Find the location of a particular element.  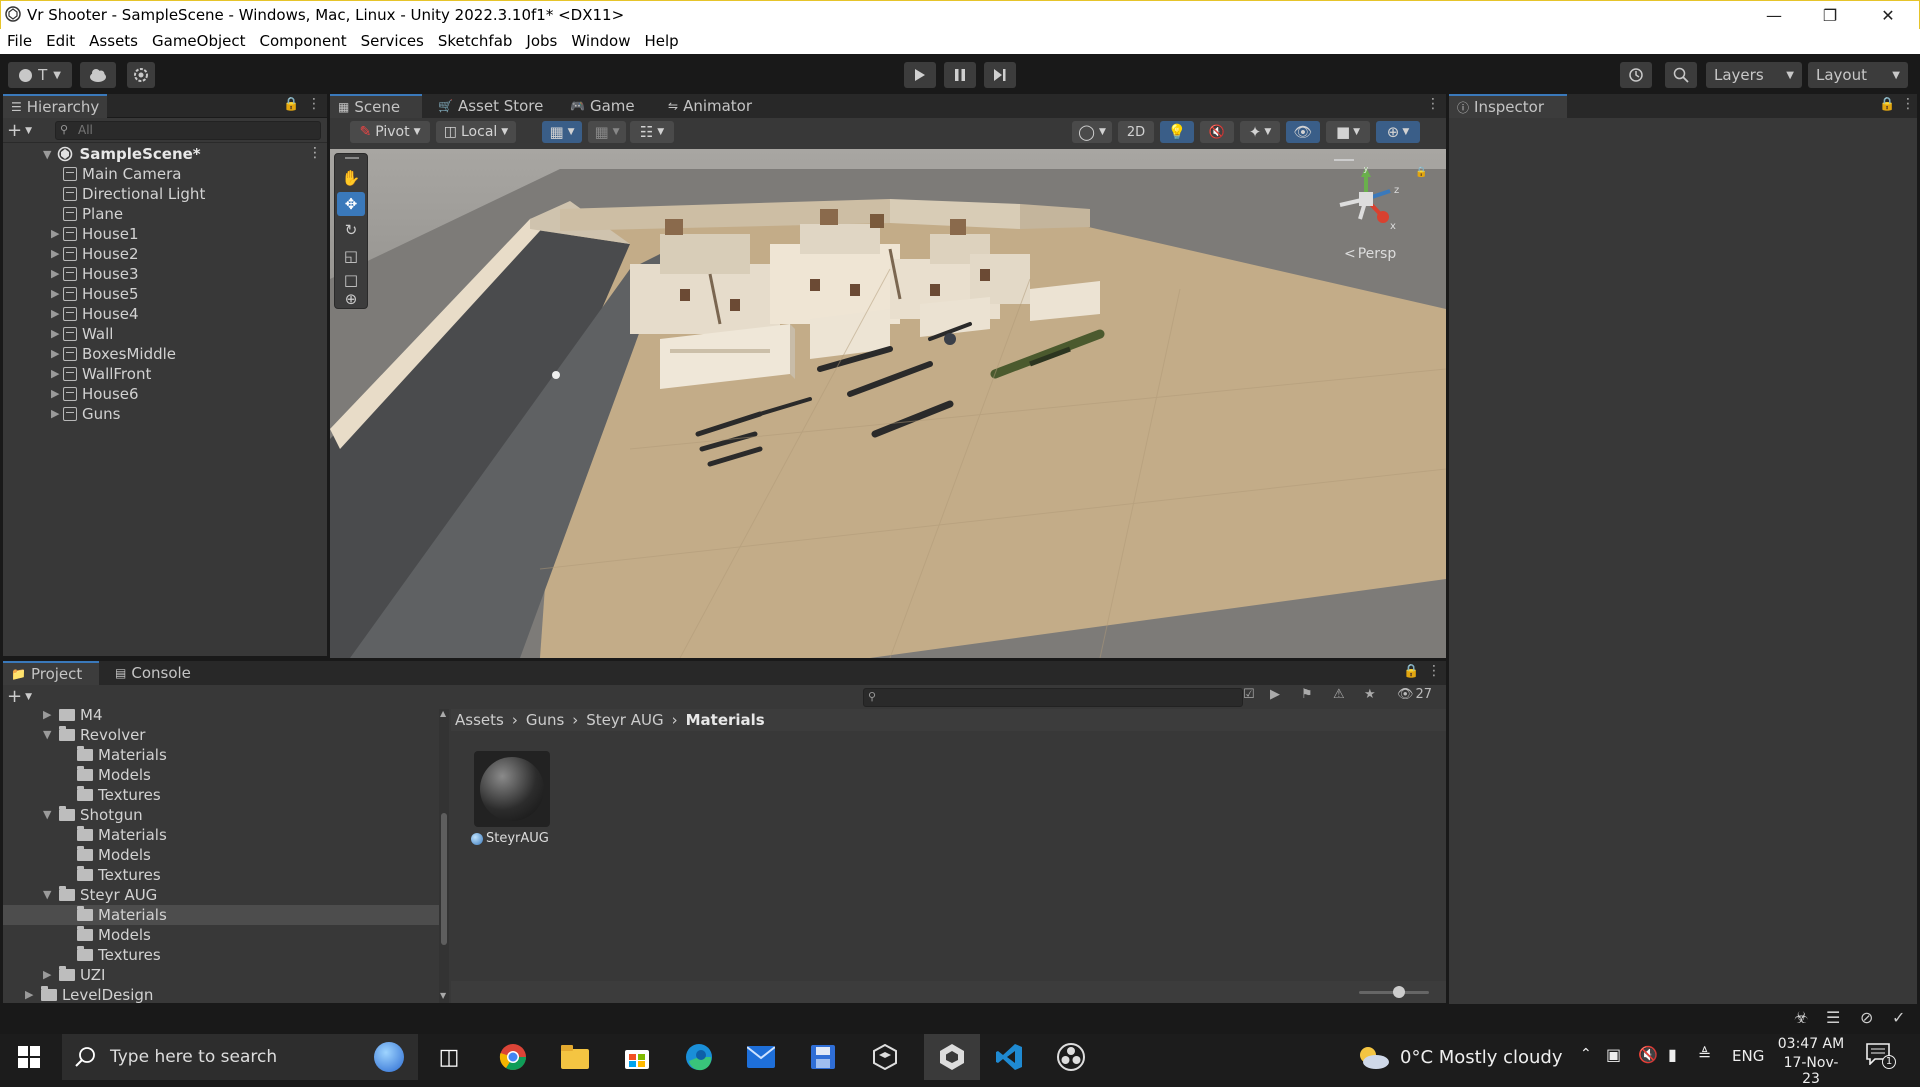

menu-jobs: Jobs is located at coordinates (541, 39).